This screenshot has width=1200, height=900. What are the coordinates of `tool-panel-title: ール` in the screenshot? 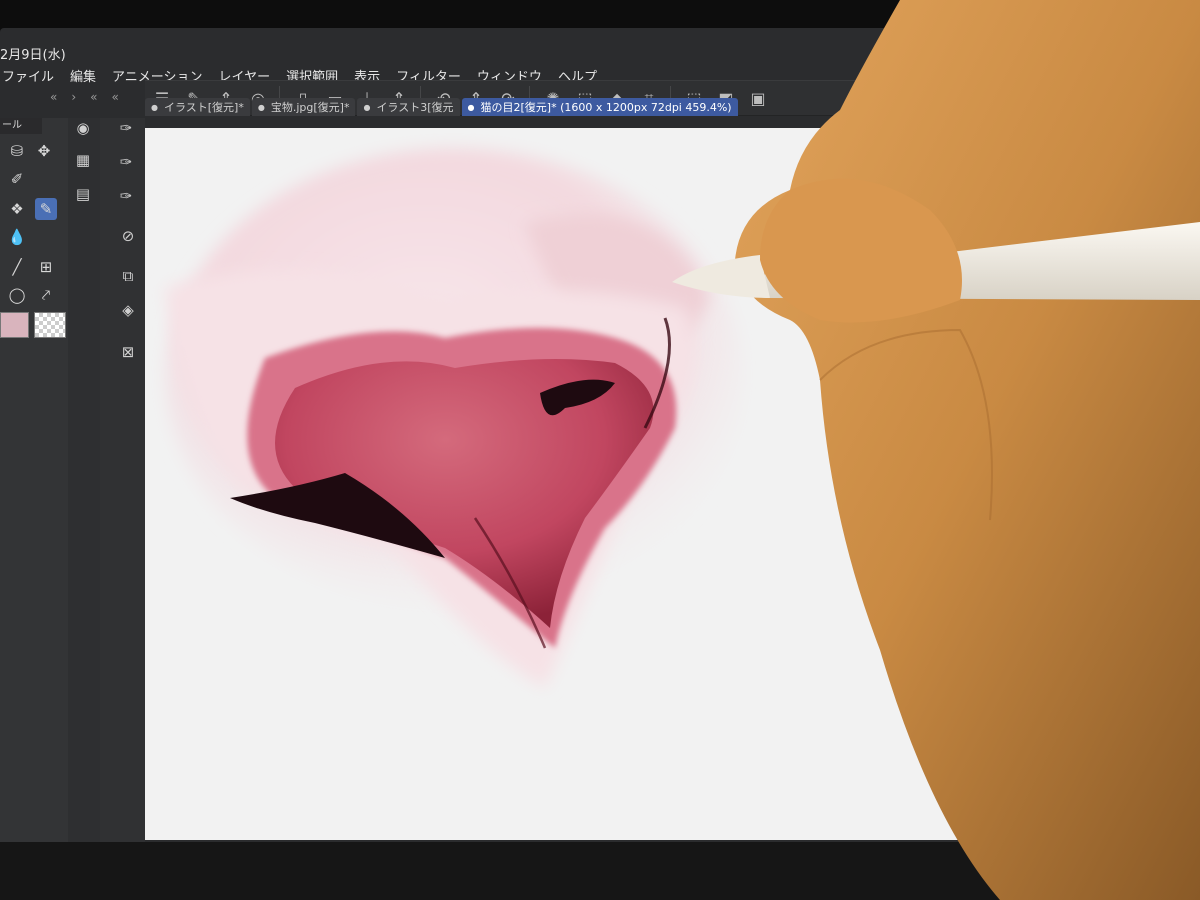 It's located at (21, 126).